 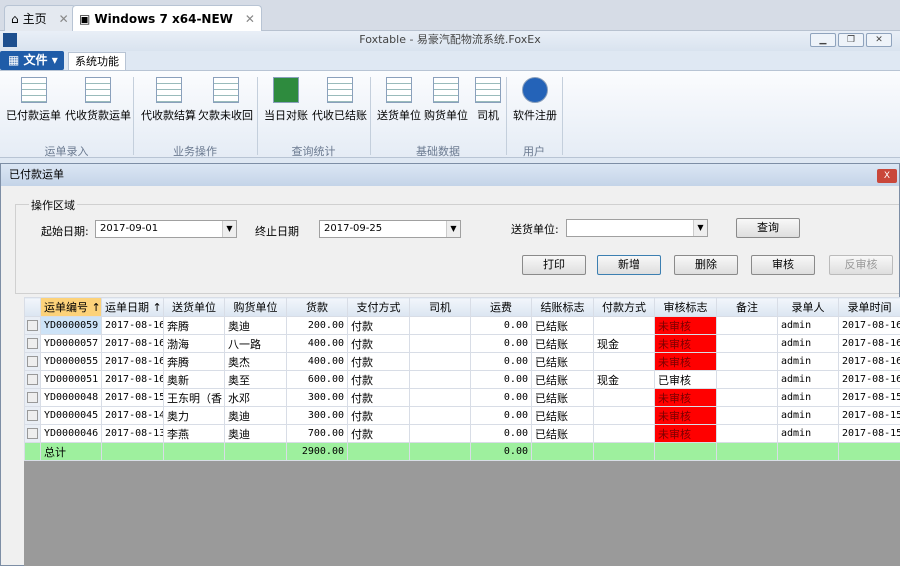 What do you see at coordinates (879, 40) in the screenshot?
I see `close-button: ✕` at bounding box center [879, 40].